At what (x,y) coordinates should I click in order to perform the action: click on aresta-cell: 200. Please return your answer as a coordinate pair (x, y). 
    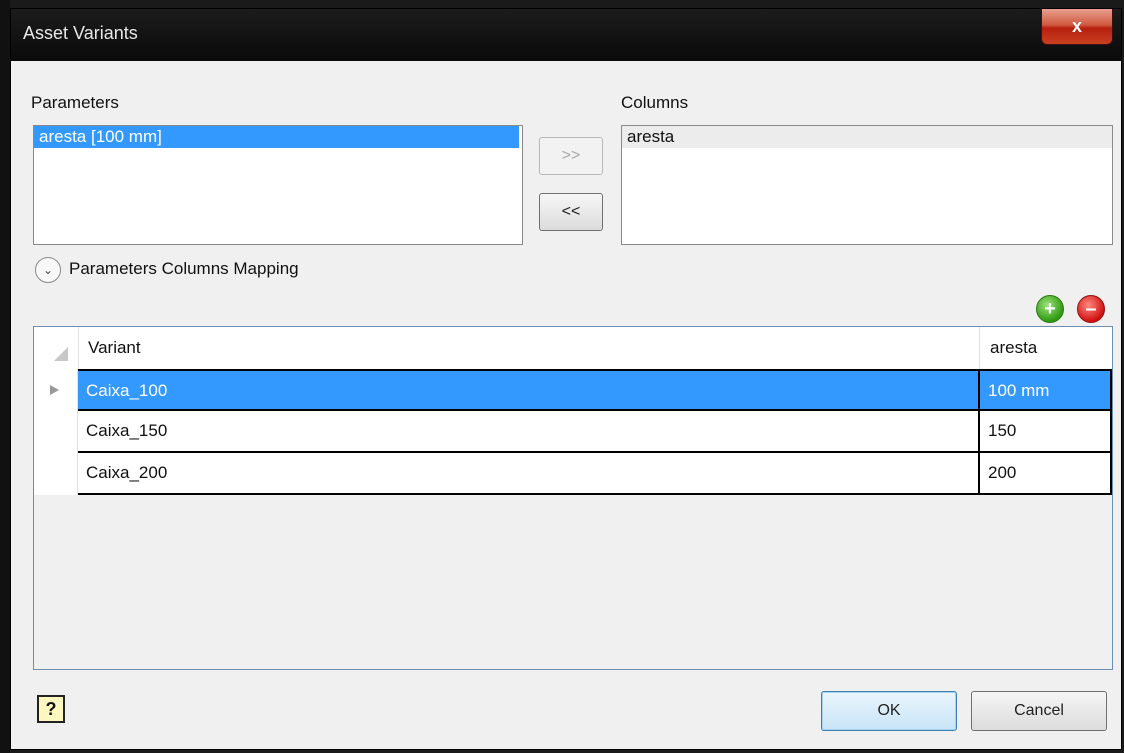
    Looking at the image, I should click on (1046, 474).